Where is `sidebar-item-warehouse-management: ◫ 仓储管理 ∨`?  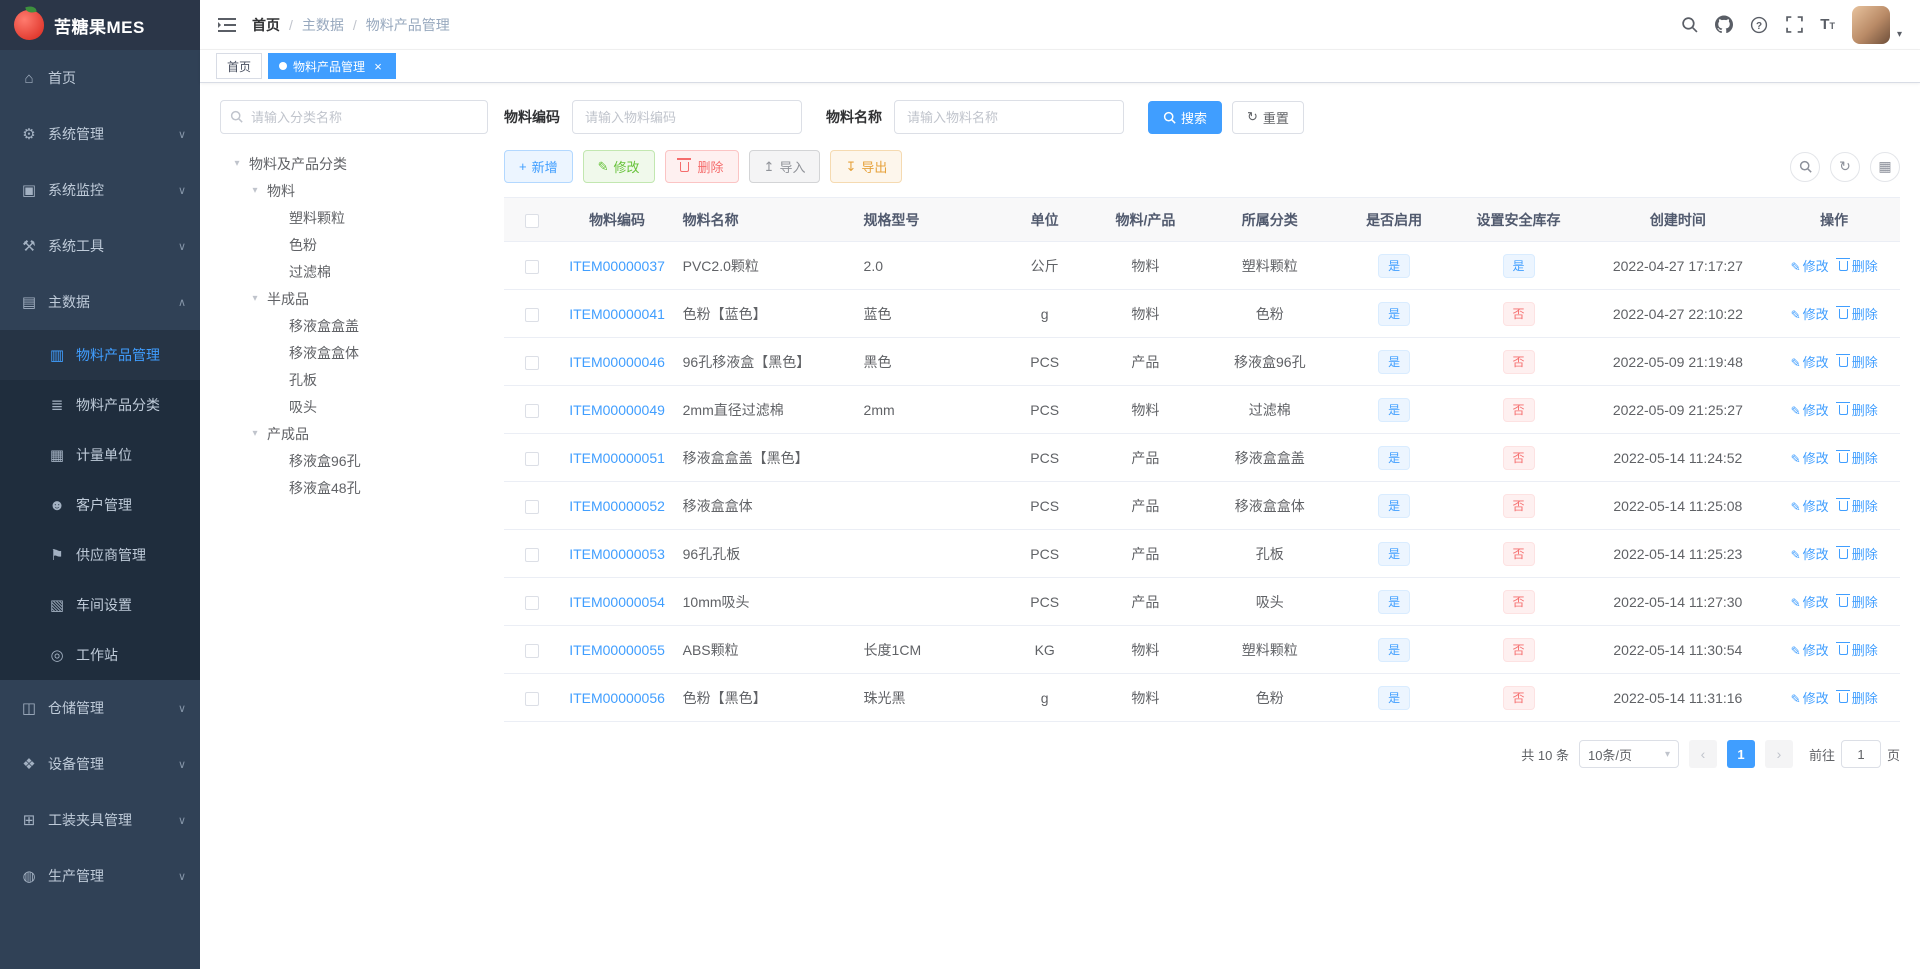 sidebar-item-warehouse-management: ◫ 仓储管理 ∨ is located at coordinates (100, 708).